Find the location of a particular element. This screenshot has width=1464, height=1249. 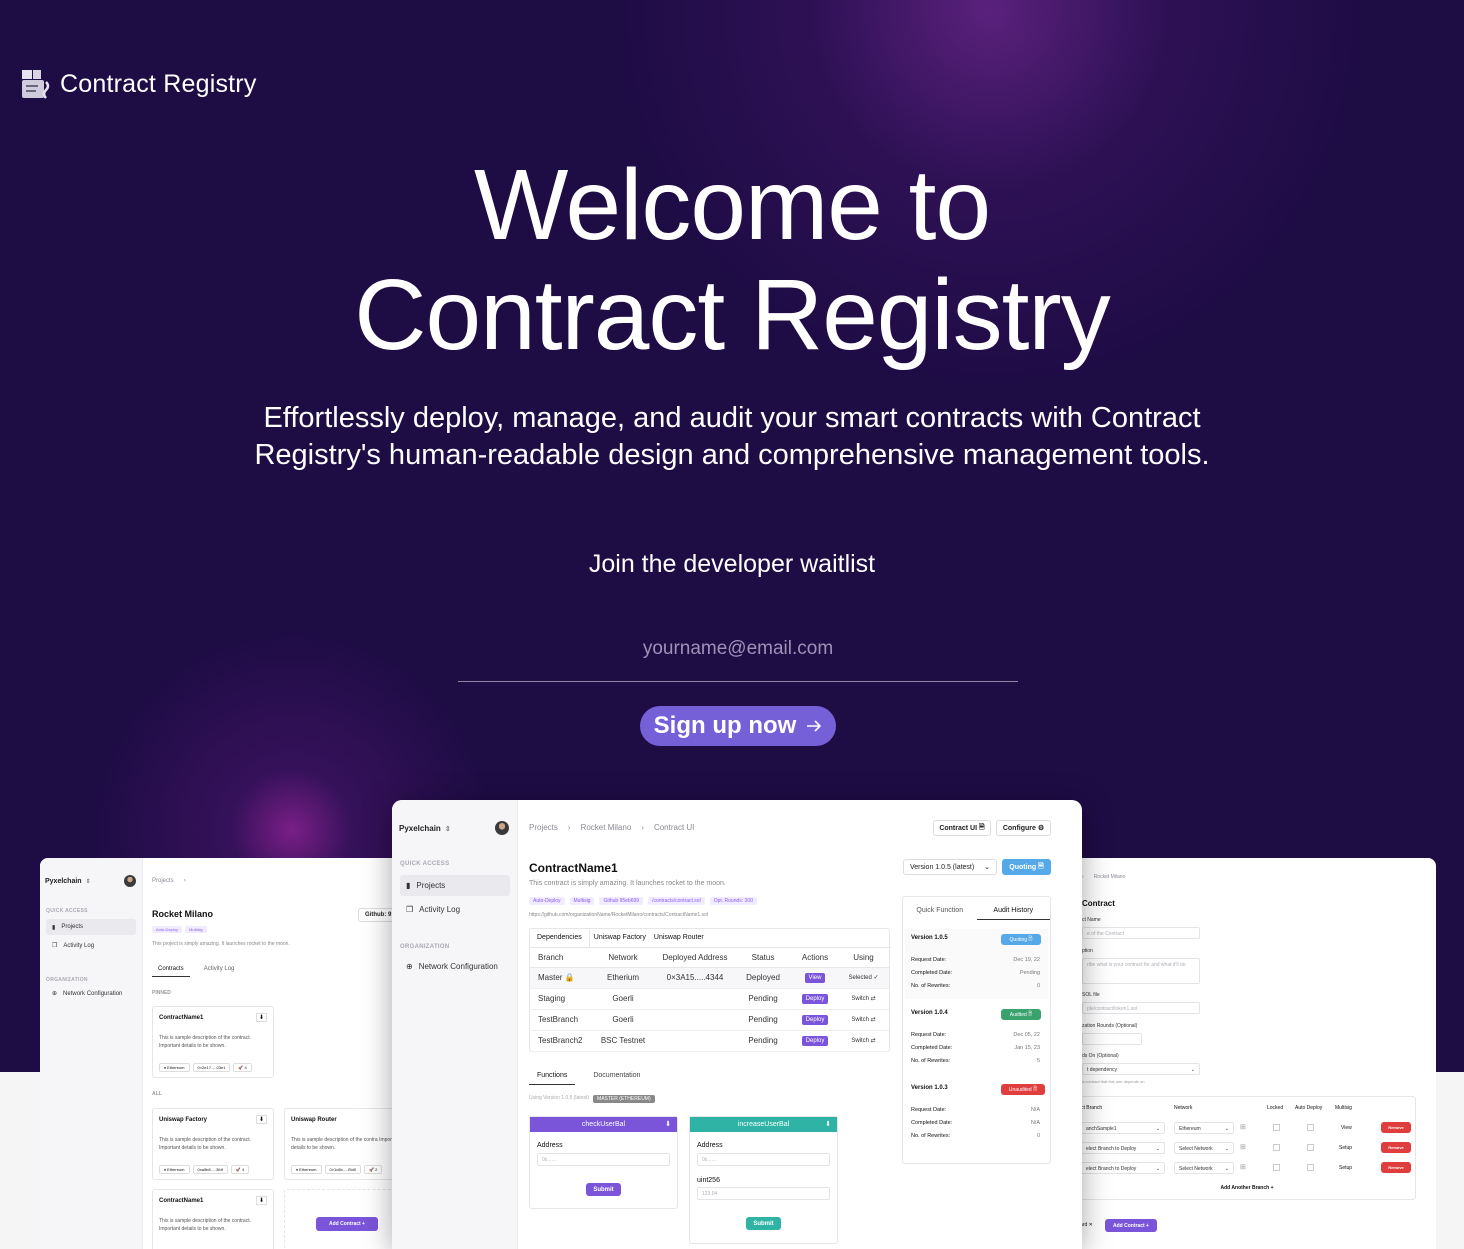

quoting-button: Quoting 🗎 is located at coordinates (1026, 867).